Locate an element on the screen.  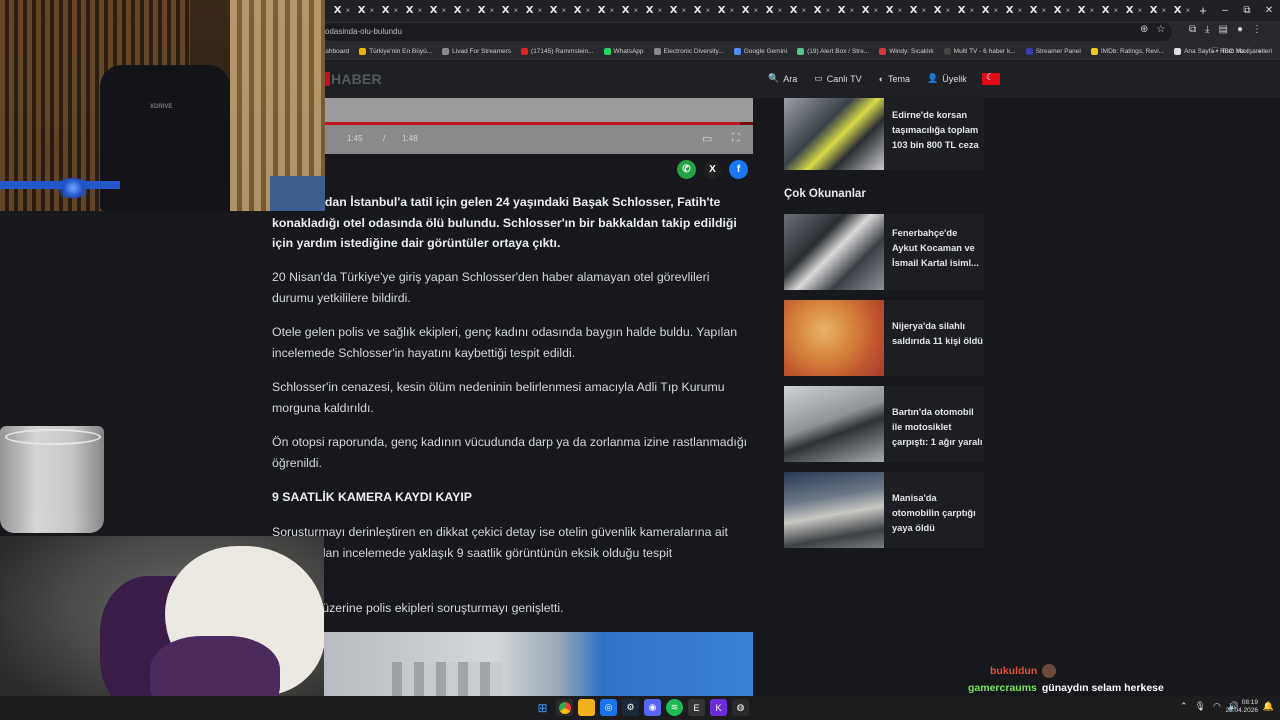
video-player: 1:45 / 1:48 ▭ ⛶ is located at coordinates (537, 126).